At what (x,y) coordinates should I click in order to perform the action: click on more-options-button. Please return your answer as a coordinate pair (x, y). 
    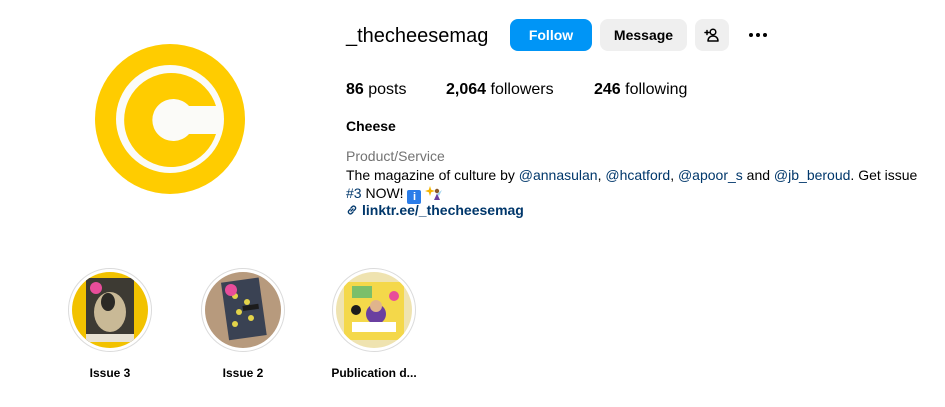
    Looking at the image, I should click on (758, 35).